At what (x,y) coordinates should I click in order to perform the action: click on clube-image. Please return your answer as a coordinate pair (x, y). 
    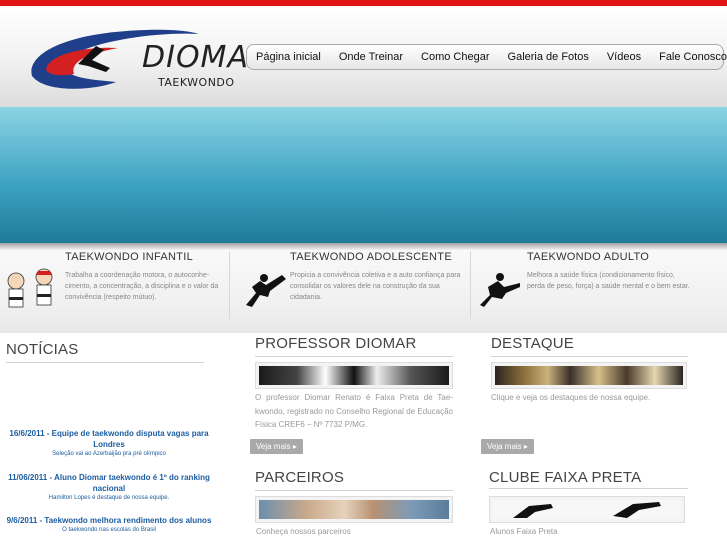
    Looking at the image, I should click on (587, 509).